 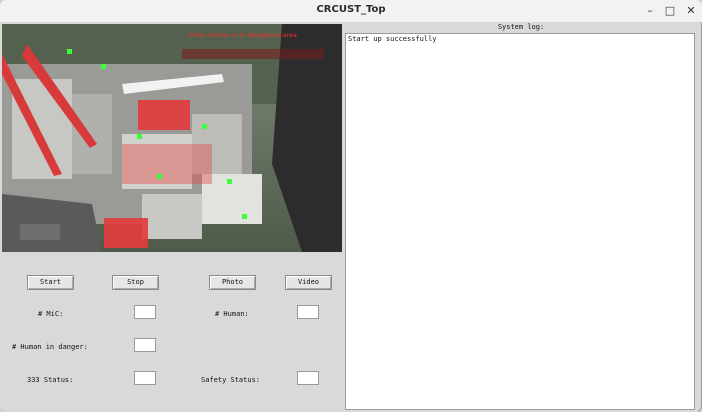 What do you see at coordinates (145, 345) in the screenshot?
I see `human-danger-field` at bounding box center [145, 345].